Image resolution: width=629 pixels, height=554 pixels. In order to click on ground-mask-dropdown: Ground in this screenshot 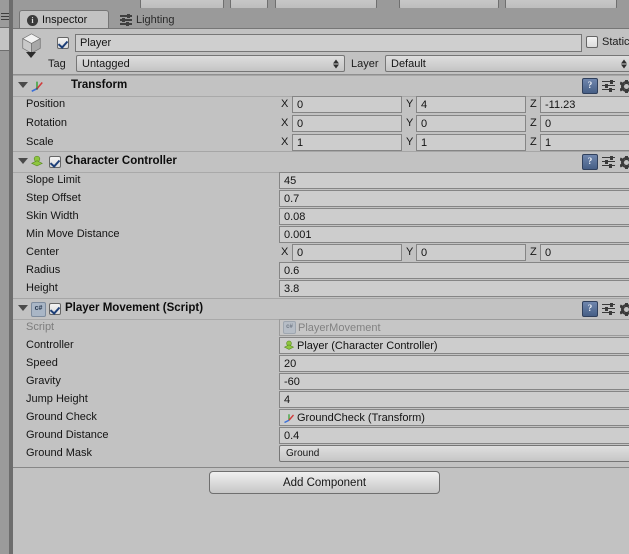, I will do `click(454, 453)`.